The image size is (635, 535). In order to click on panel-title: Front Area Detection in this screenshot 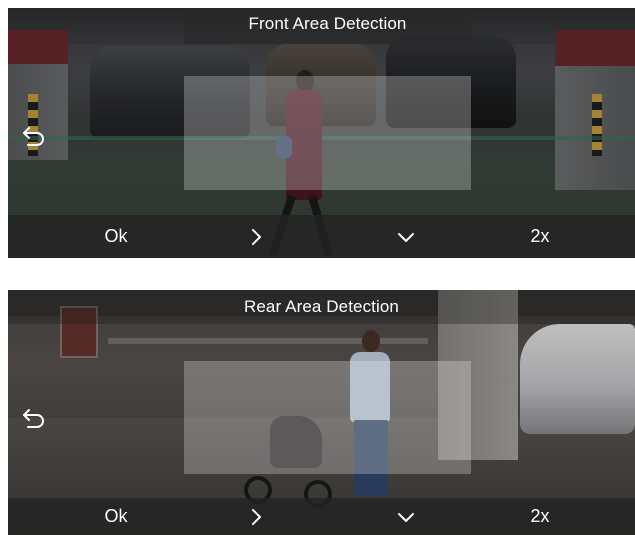, I will do `click(327, 23)`.